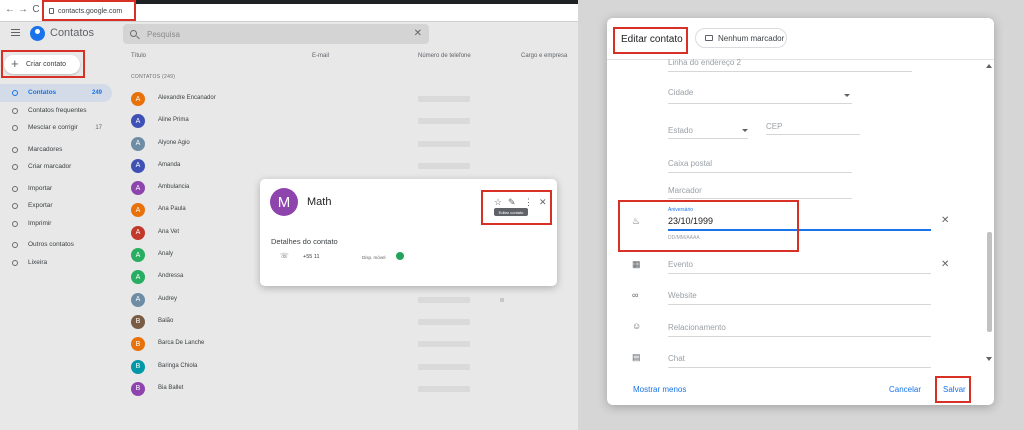 Image resolution: width=1024 pixels, height=430 pixels. I want to click on forward-button: →, so click(23, 9).